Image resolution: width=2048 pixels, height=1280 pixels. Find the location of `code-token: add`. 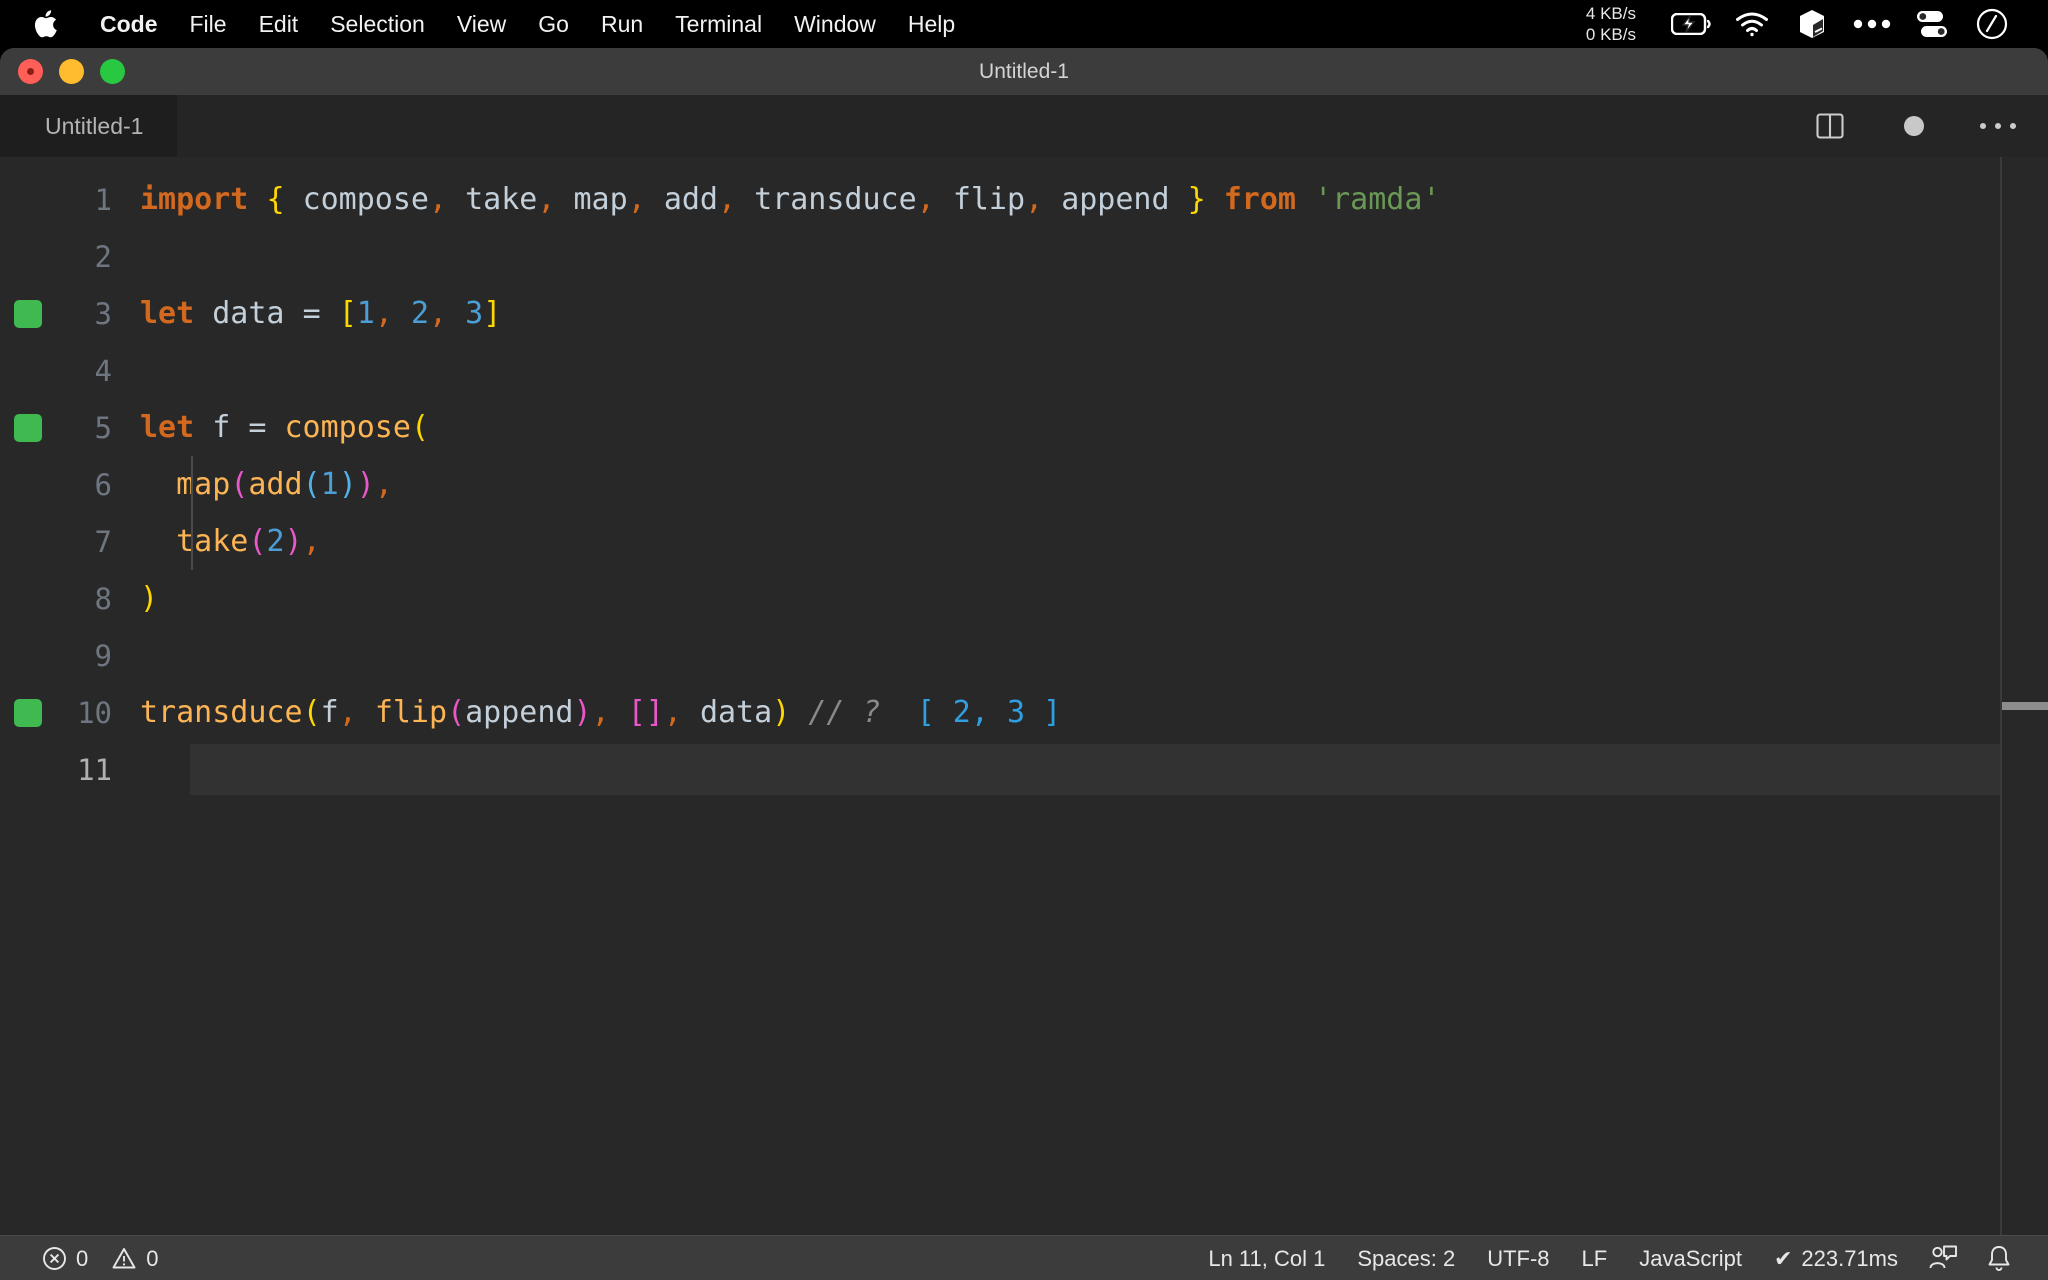

code-token: add is located at coordinates (275, 484).